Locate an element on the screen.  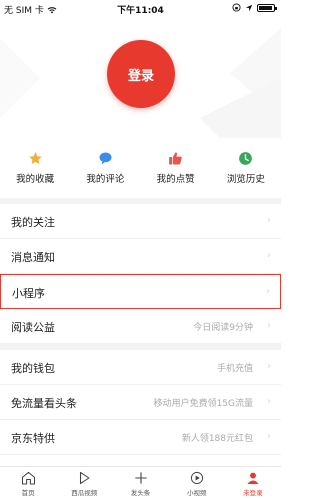
menu-wallet: 我的钱包 手机充值 › is located at coordinates (140, 367).